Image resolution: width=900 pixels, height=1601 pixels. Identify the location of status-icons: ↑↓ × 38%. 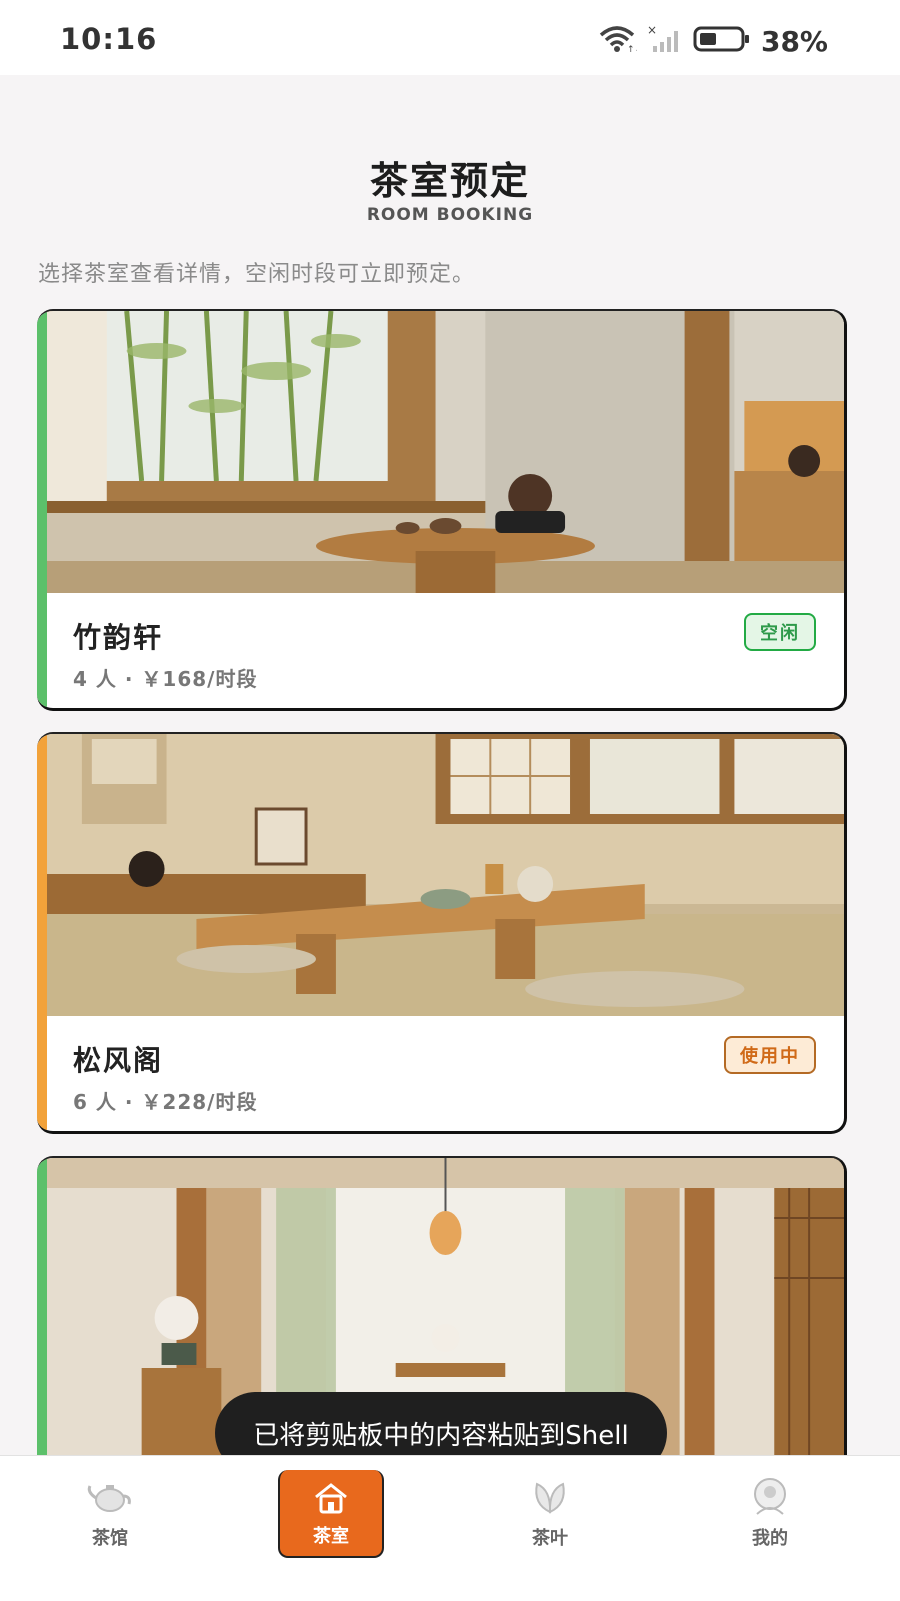
(712, 40).